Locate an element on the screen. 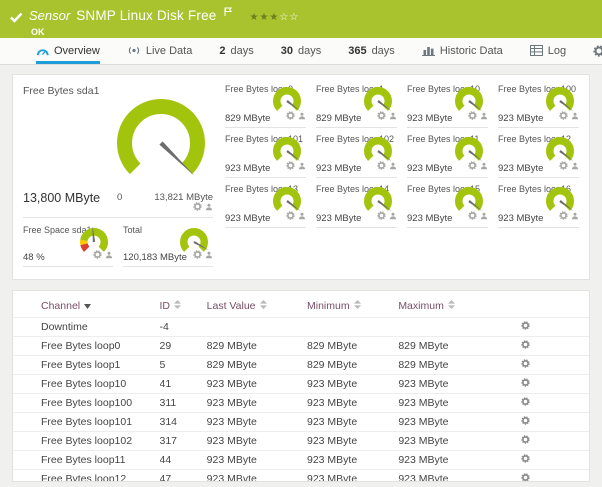  channel-cell: Free Bytes loop12 is located at coordinates (86, 475).